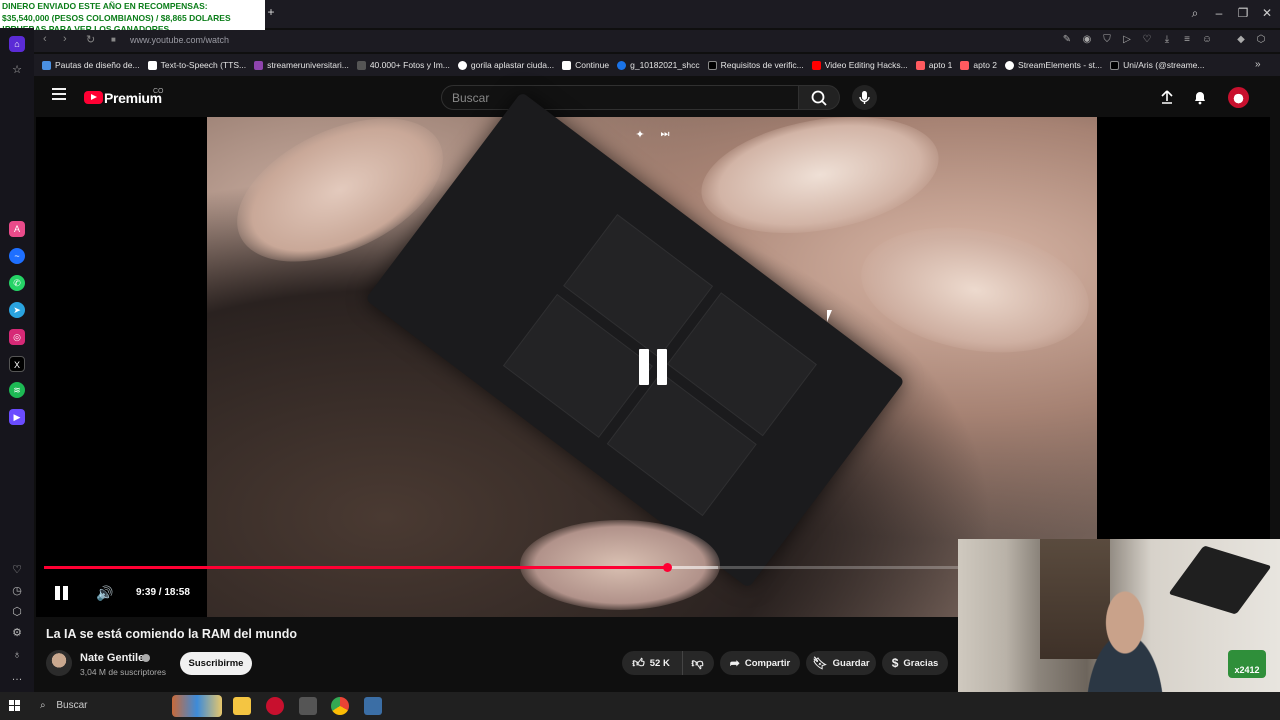  What do you see at coordinates (275, 706) in the screenshot?
I see `opera-icon` at bounding box center [275, 706].